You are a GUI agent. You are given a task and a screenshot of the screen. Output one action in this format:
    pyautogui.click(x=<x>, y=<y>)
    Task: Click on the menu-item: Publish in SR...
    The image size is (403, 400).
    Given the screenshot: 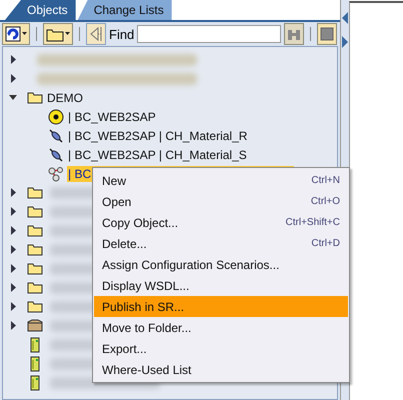 What is the action you would take?
    pyautogui.click(x=221, y=306)
    